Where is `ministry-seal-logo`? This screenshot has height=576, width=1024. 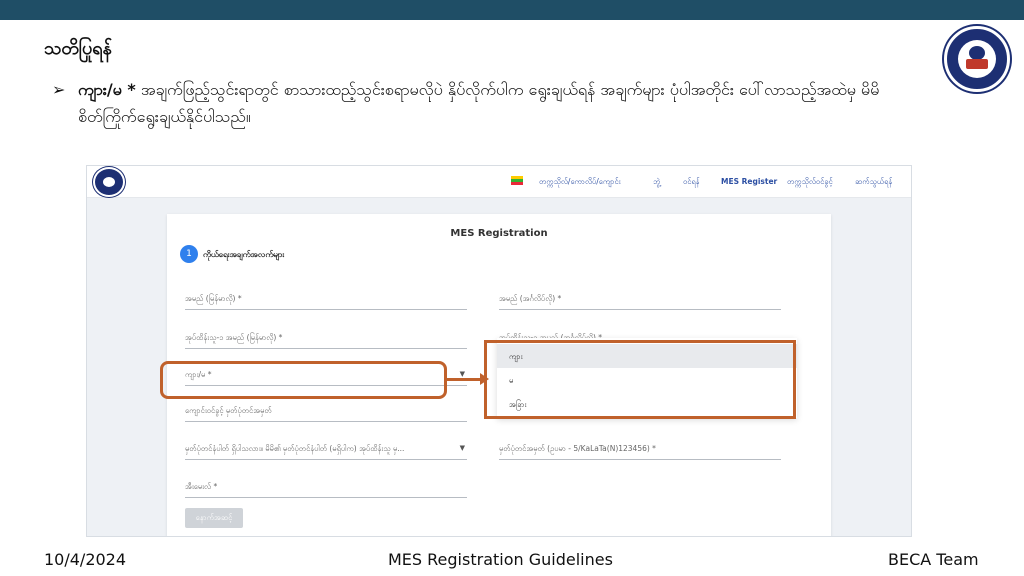 ministry-seal-logo is located at coordinates (977, 59).